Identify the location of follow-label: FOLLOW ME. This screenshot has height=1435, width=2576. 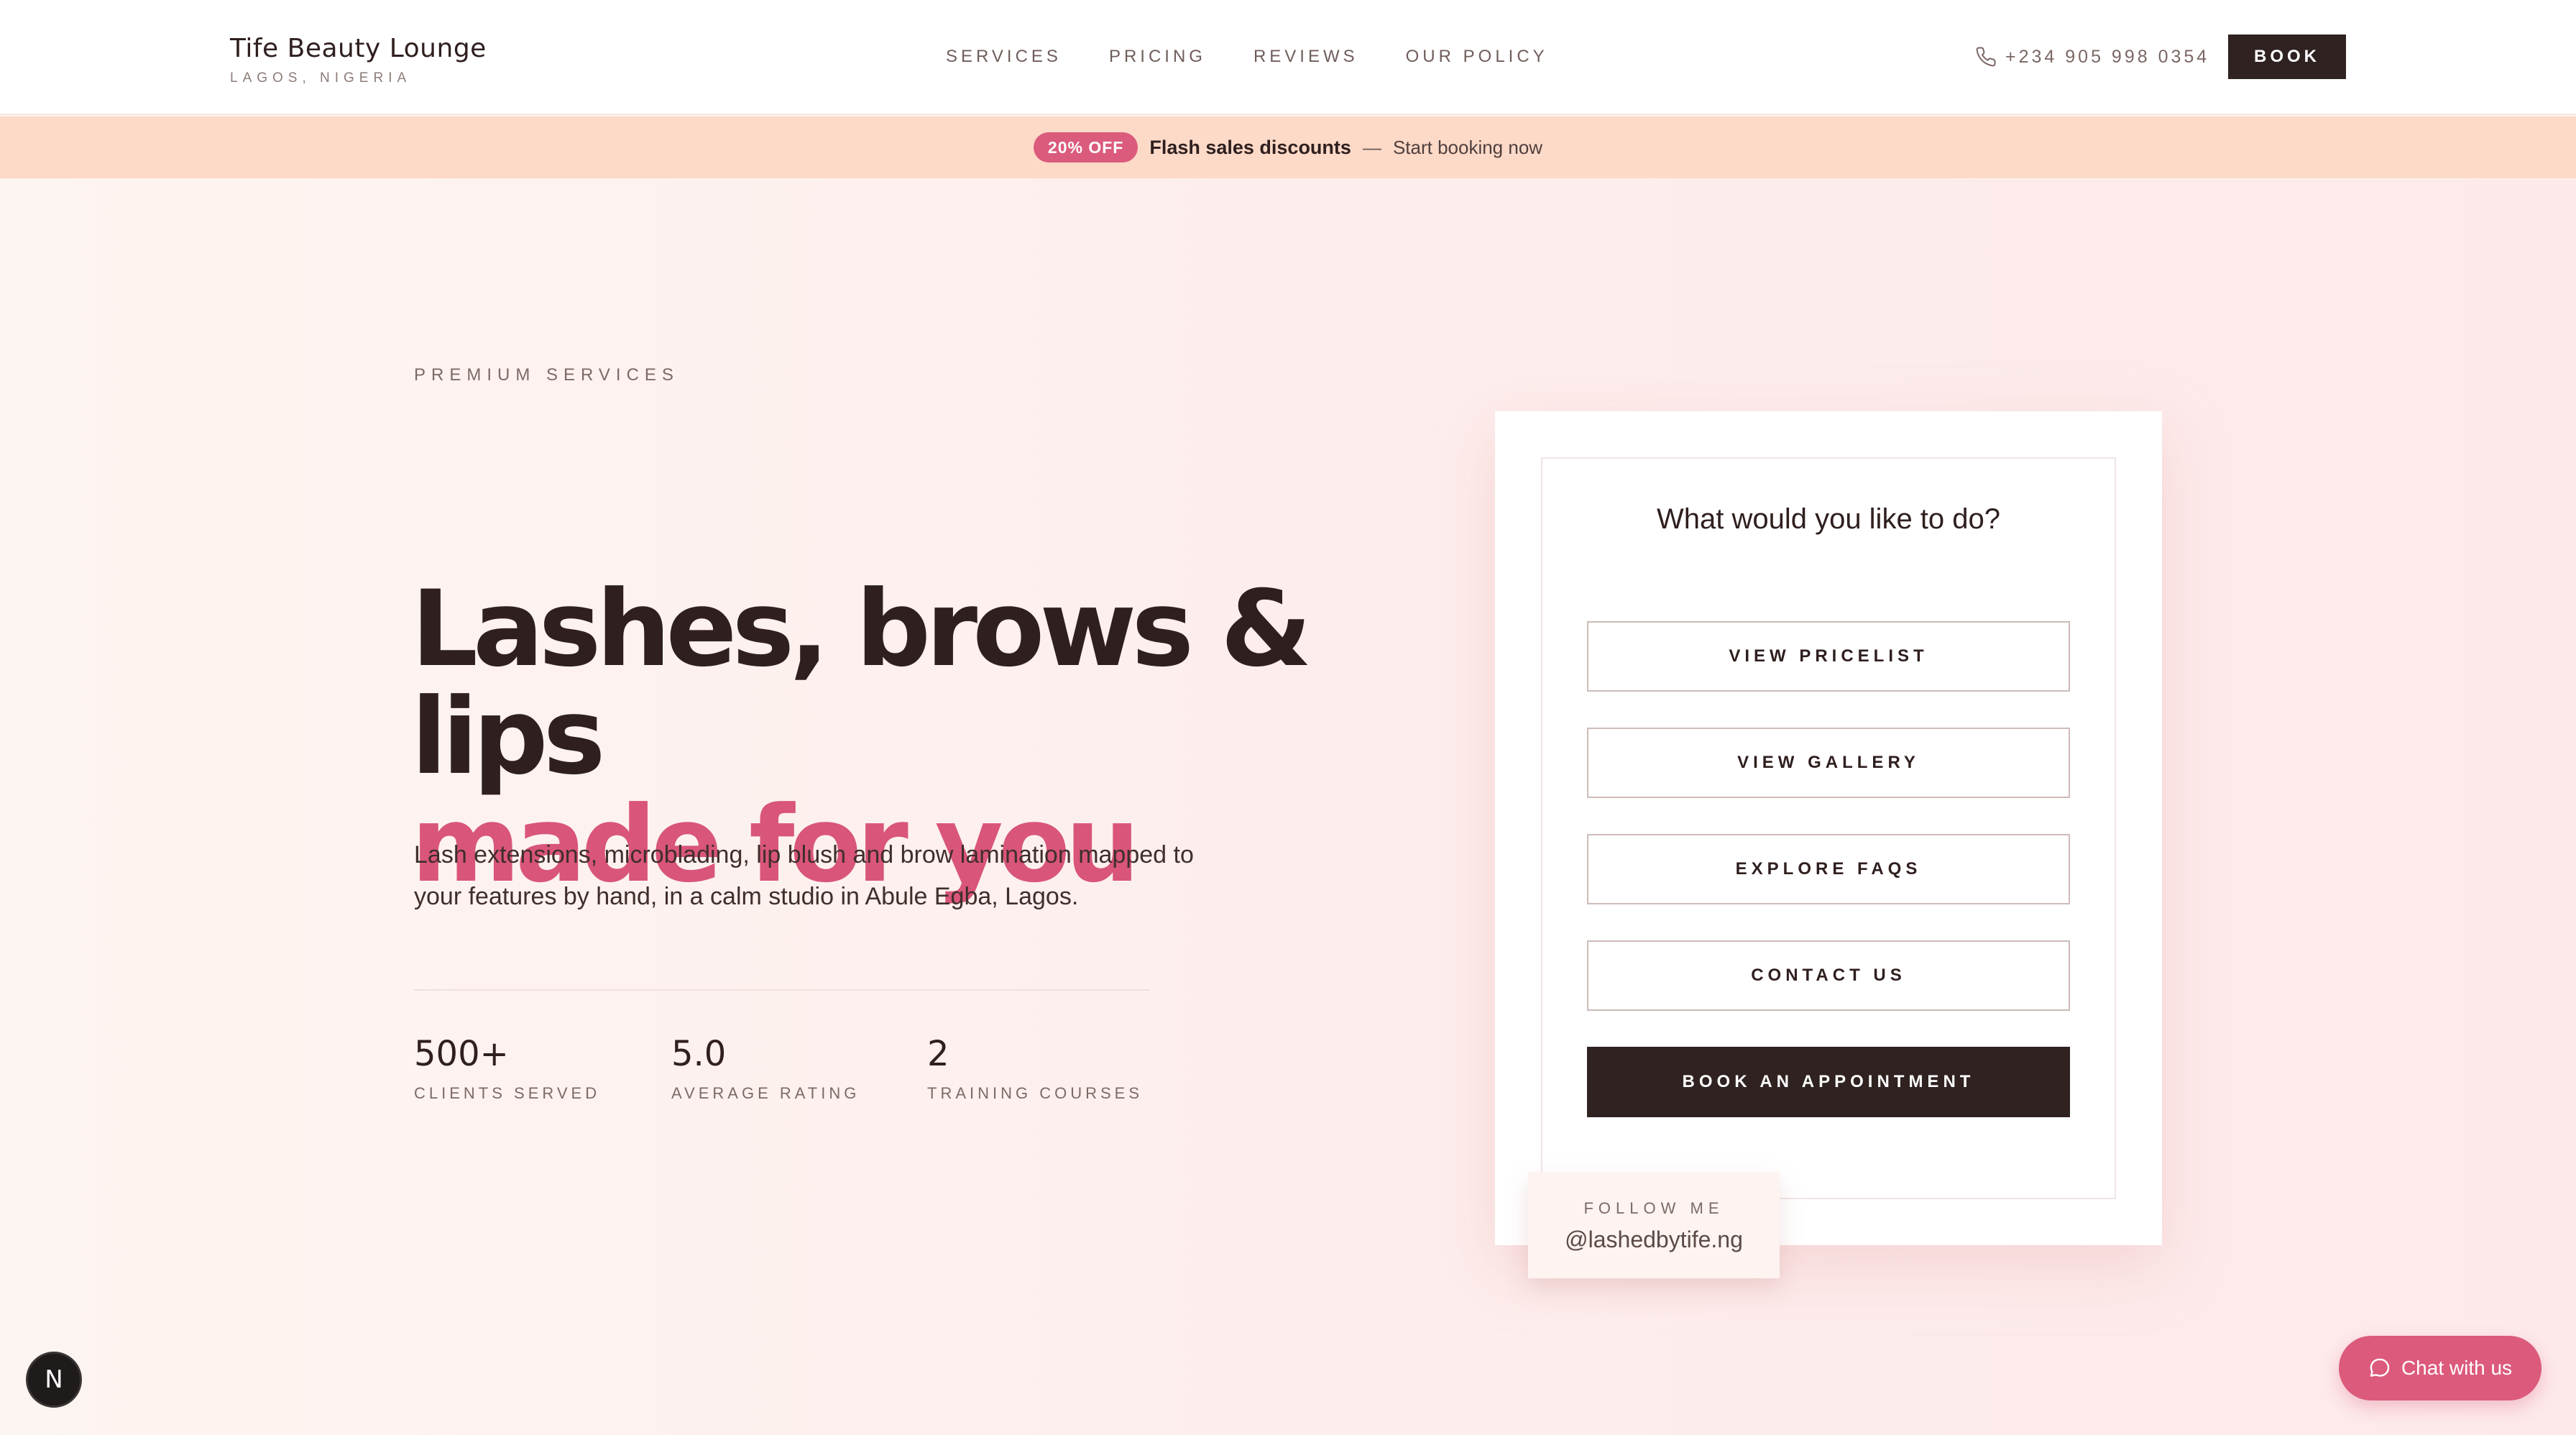
(1653, 1208).